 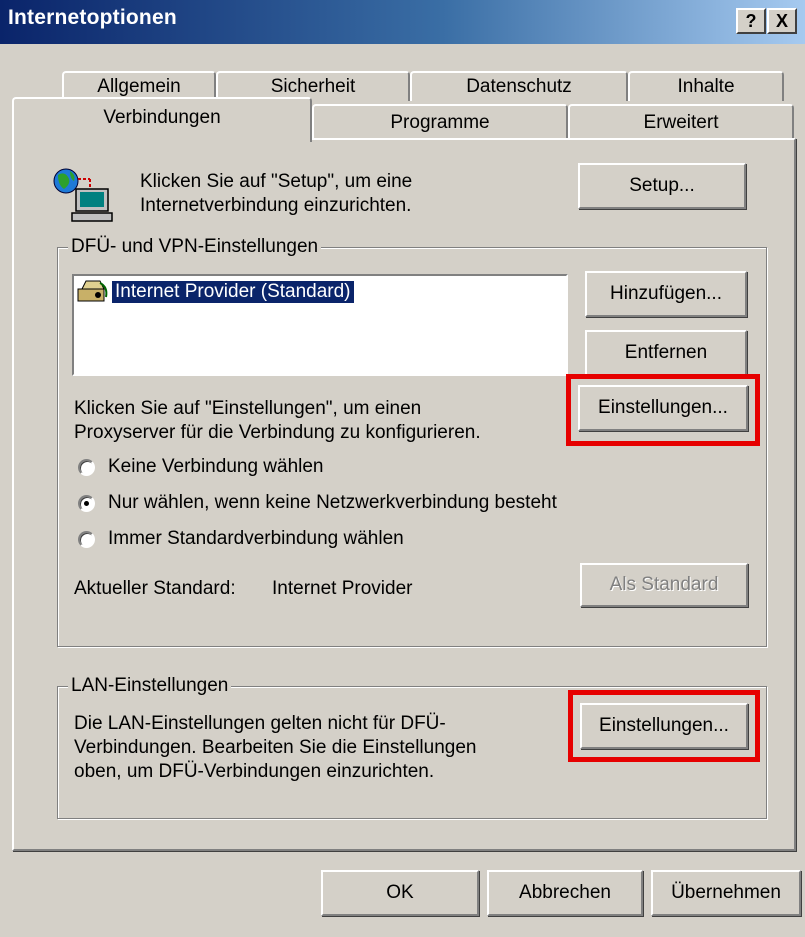 I want to click on close-button: X, so click(x=782, y=21).